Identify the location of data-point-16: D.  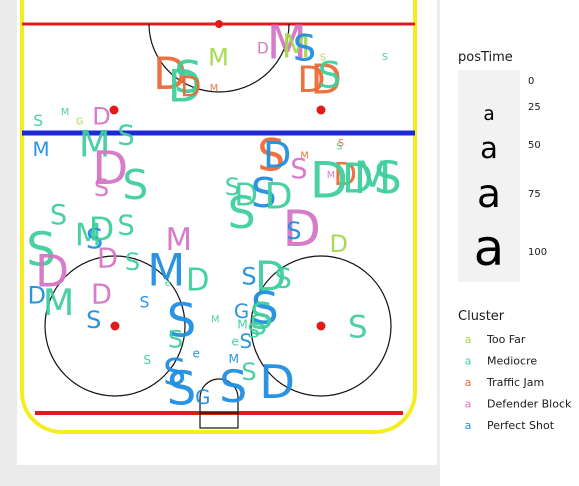
(107, 259).